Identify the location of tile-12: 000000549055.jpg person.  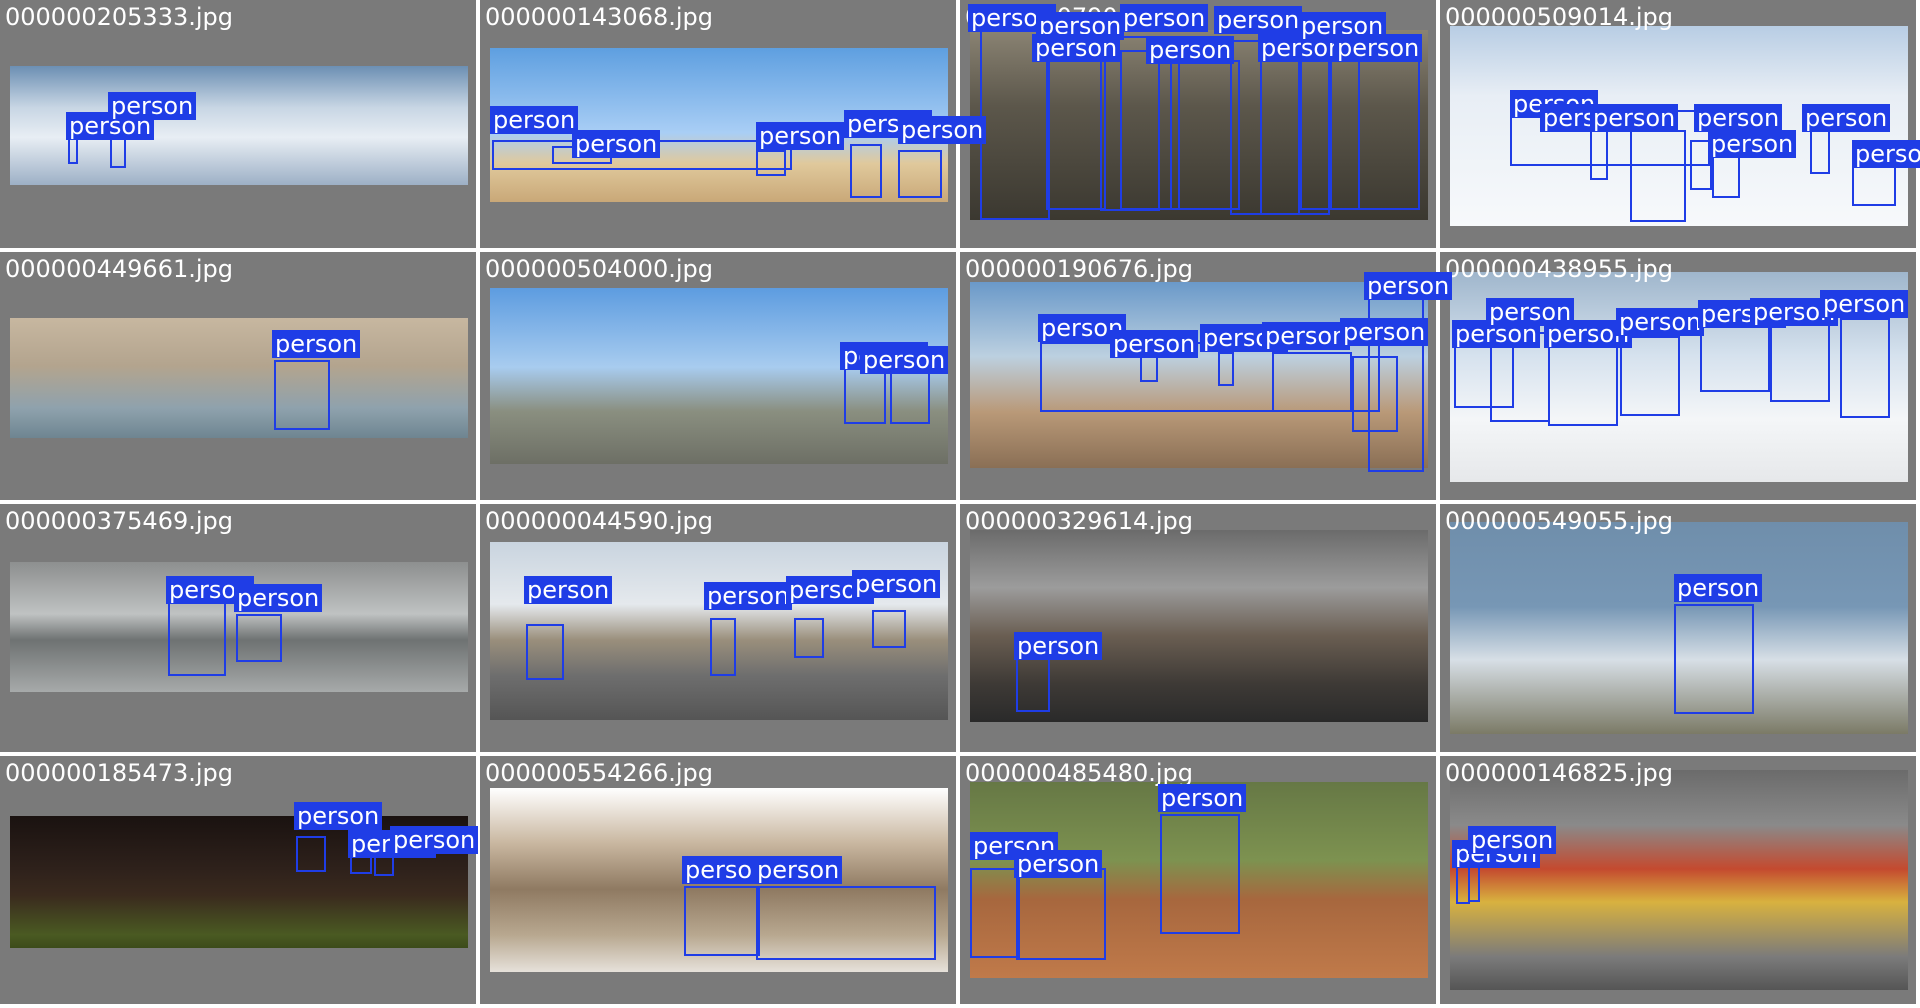
(1678, 628).